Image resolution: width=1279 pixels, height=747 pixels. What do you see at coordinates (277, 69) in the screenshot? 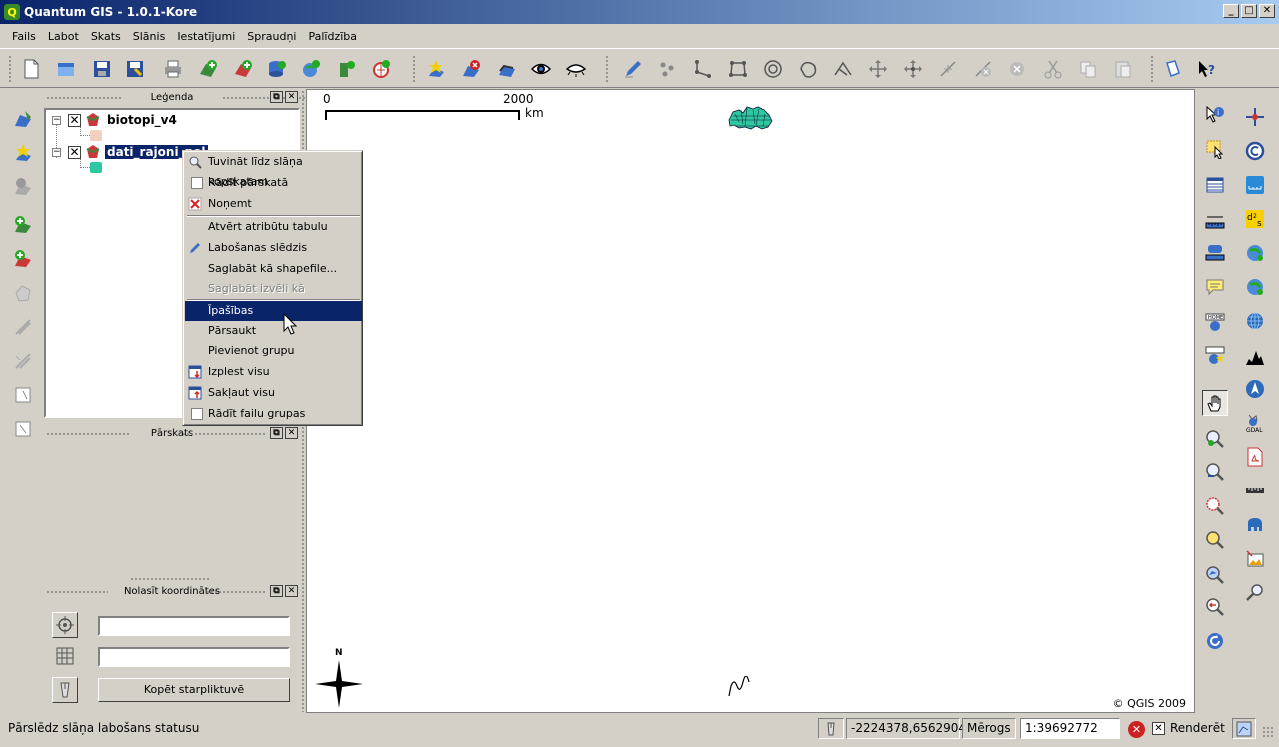
I see `add-postgis-layer-button` at bounding box center [277, 69].